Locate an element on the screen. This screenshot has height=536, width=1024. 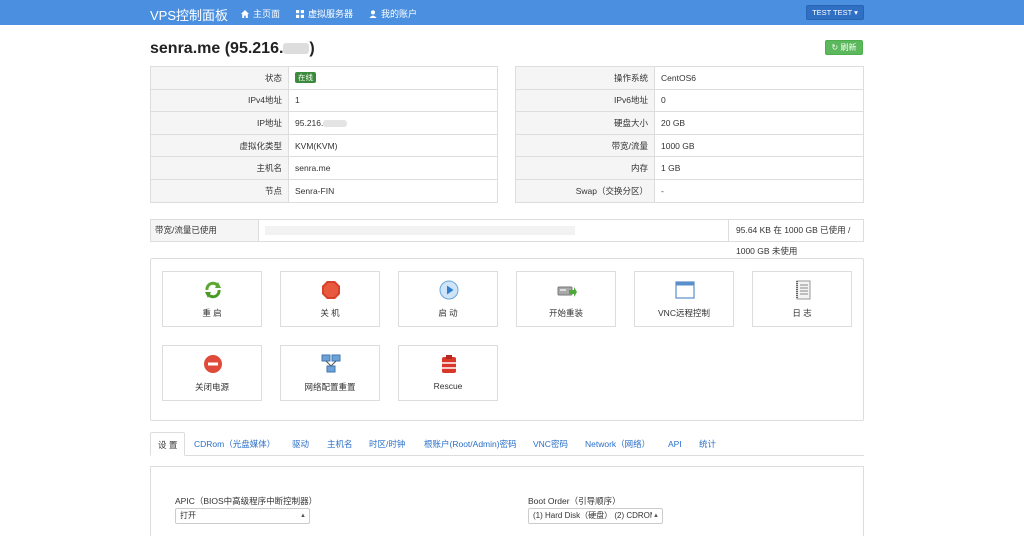
user-name: TEST TEST is located at coordinates (832, 12).